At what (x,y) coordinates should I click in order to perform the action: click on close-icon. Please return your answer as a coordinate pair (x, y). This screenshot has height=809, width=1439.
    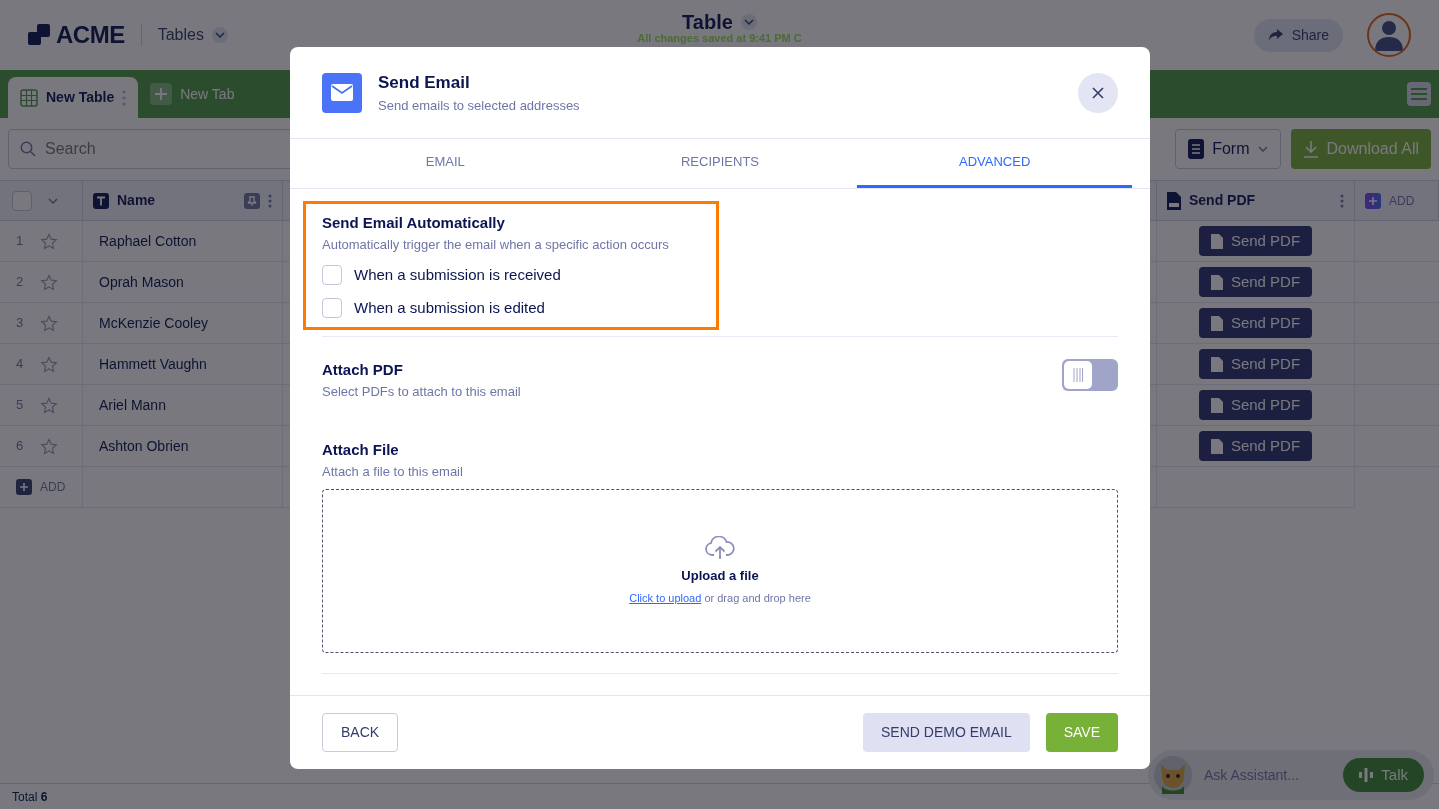
    Looking at the image, I should click on (1098, 92).